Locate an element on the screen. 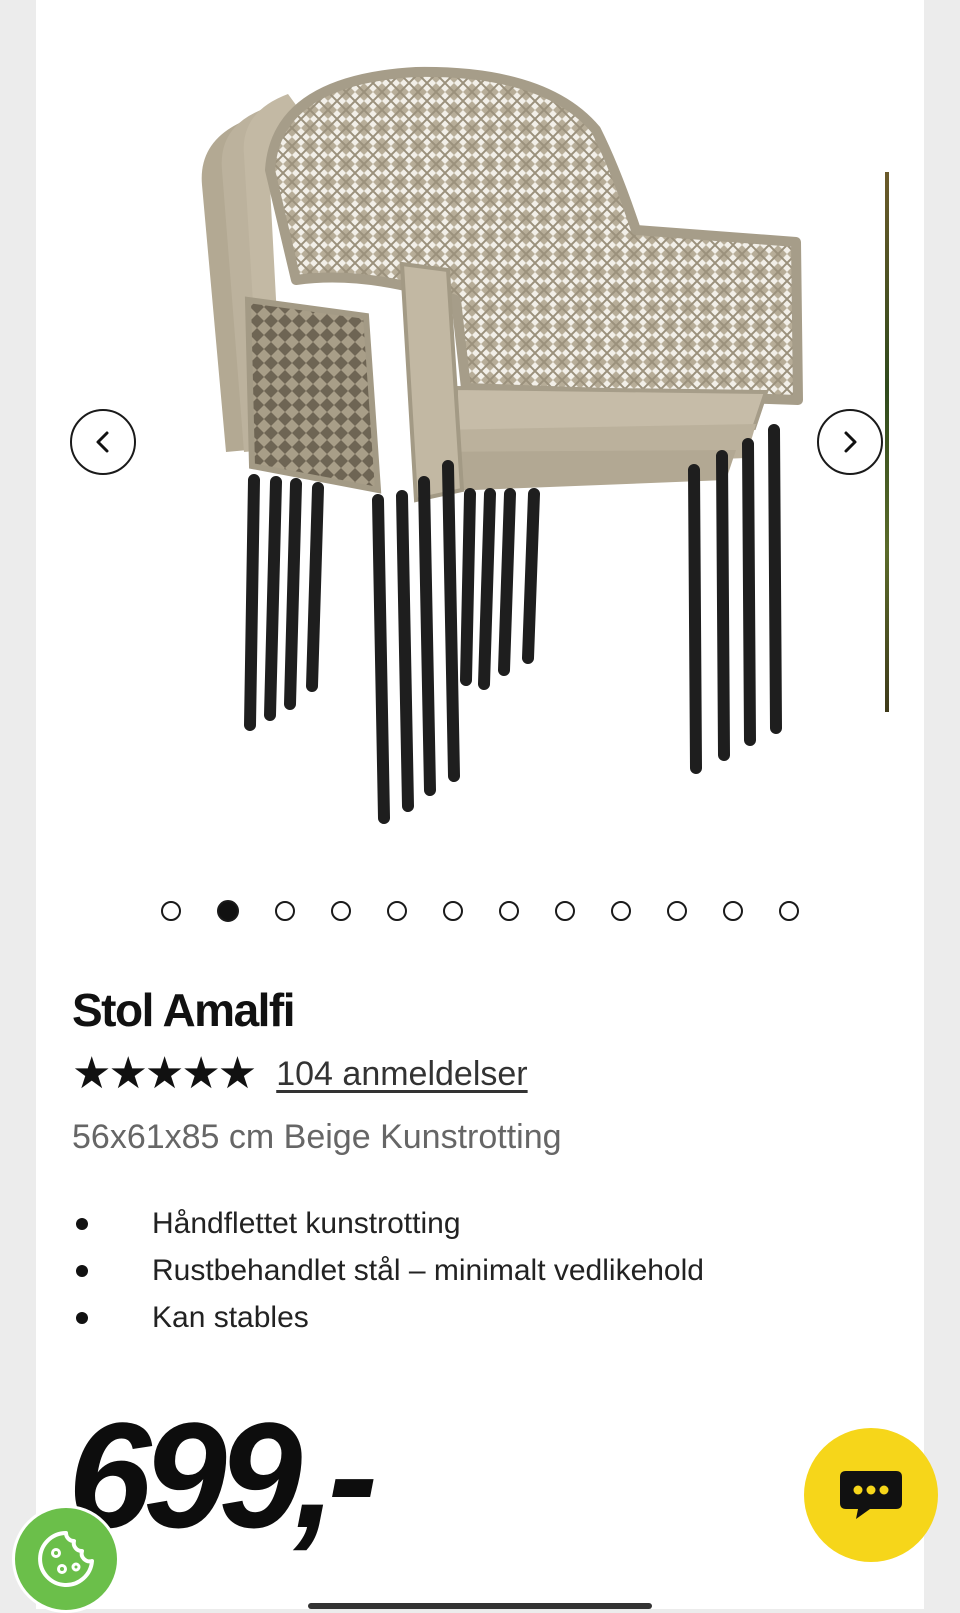 The height and width of the screenshot is (1613, 960). cookie-settings-button is located at coordinates (66, 1559).